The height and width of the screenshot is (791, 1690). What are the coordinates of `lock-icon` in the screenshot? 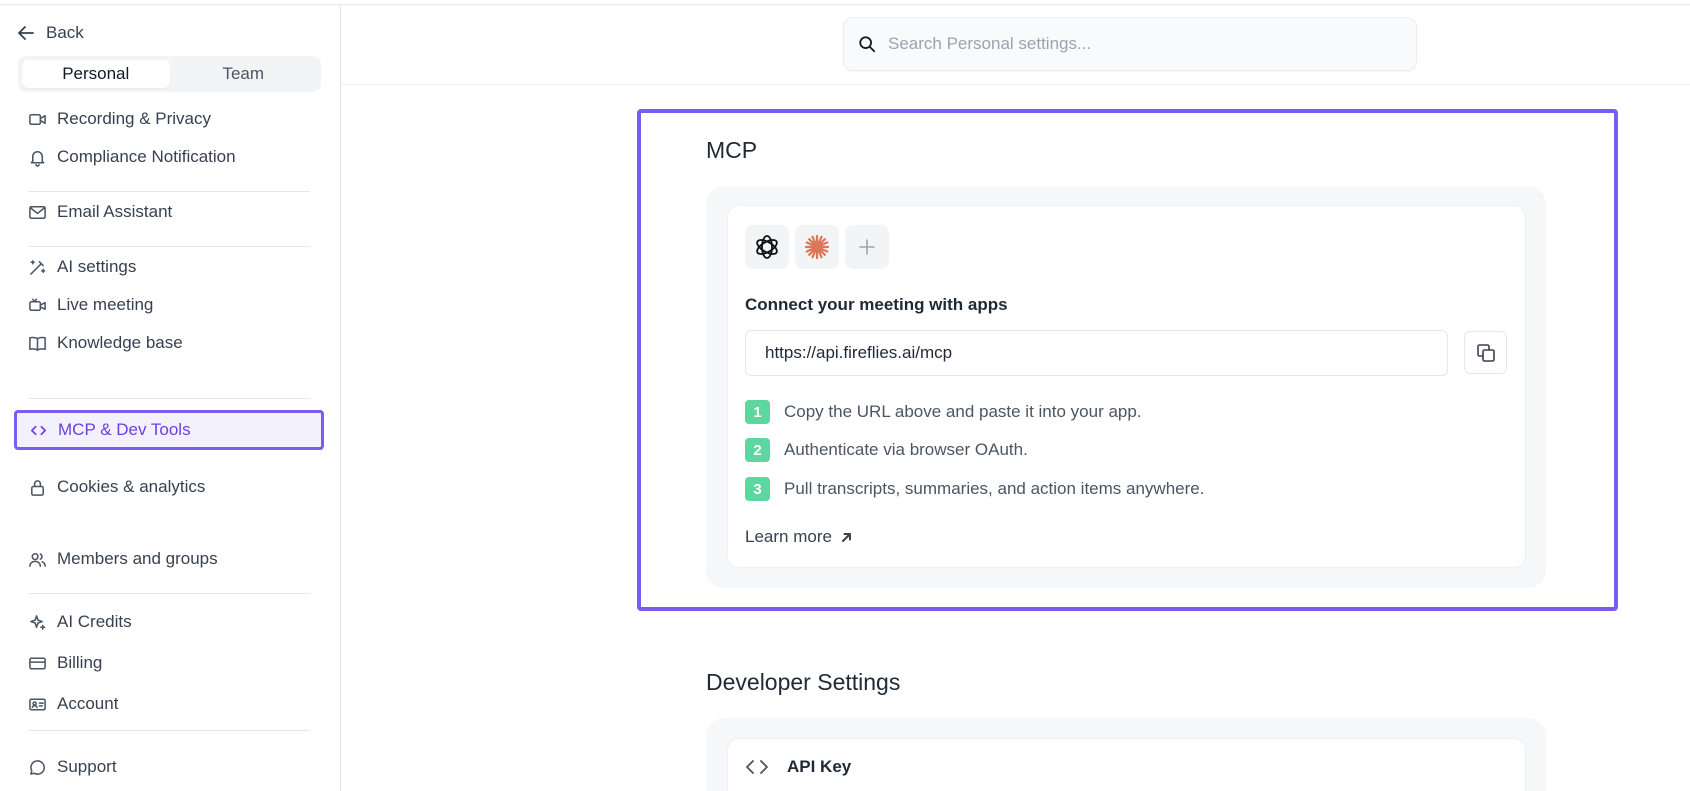 It's located at (37, 487).